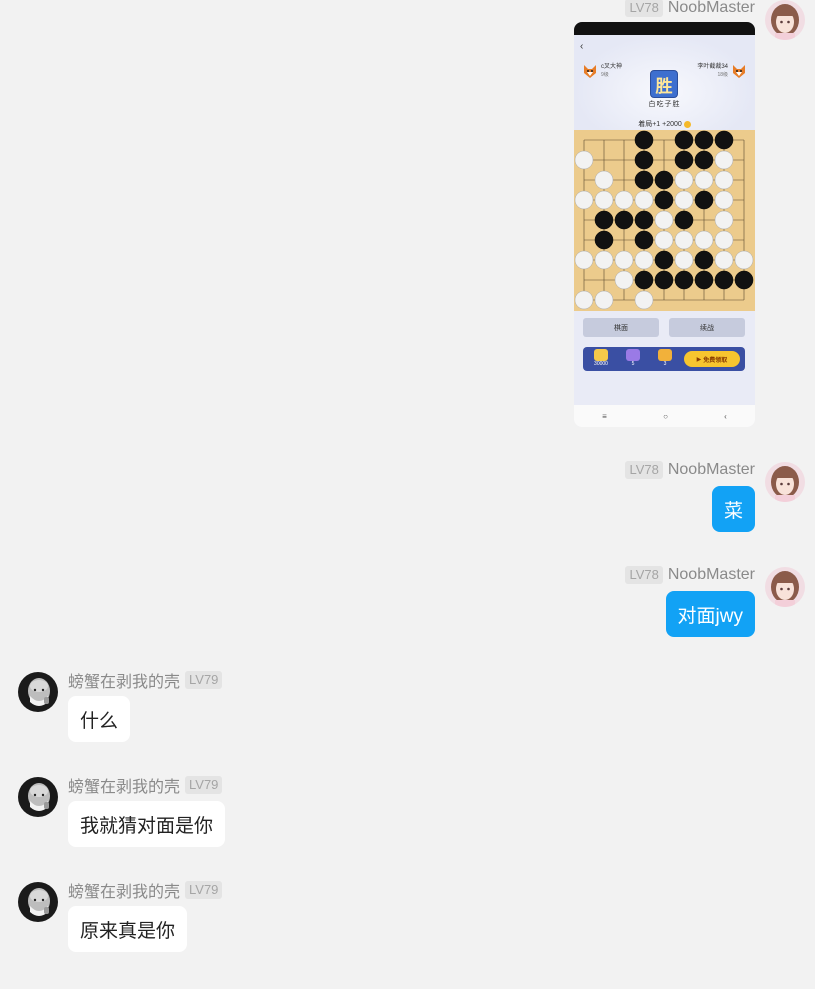 This screenshot has height=989, width=815. Describe the element at coordinates (604, 416) in the screenshot. I see `menu-icon: ≡` at that location.